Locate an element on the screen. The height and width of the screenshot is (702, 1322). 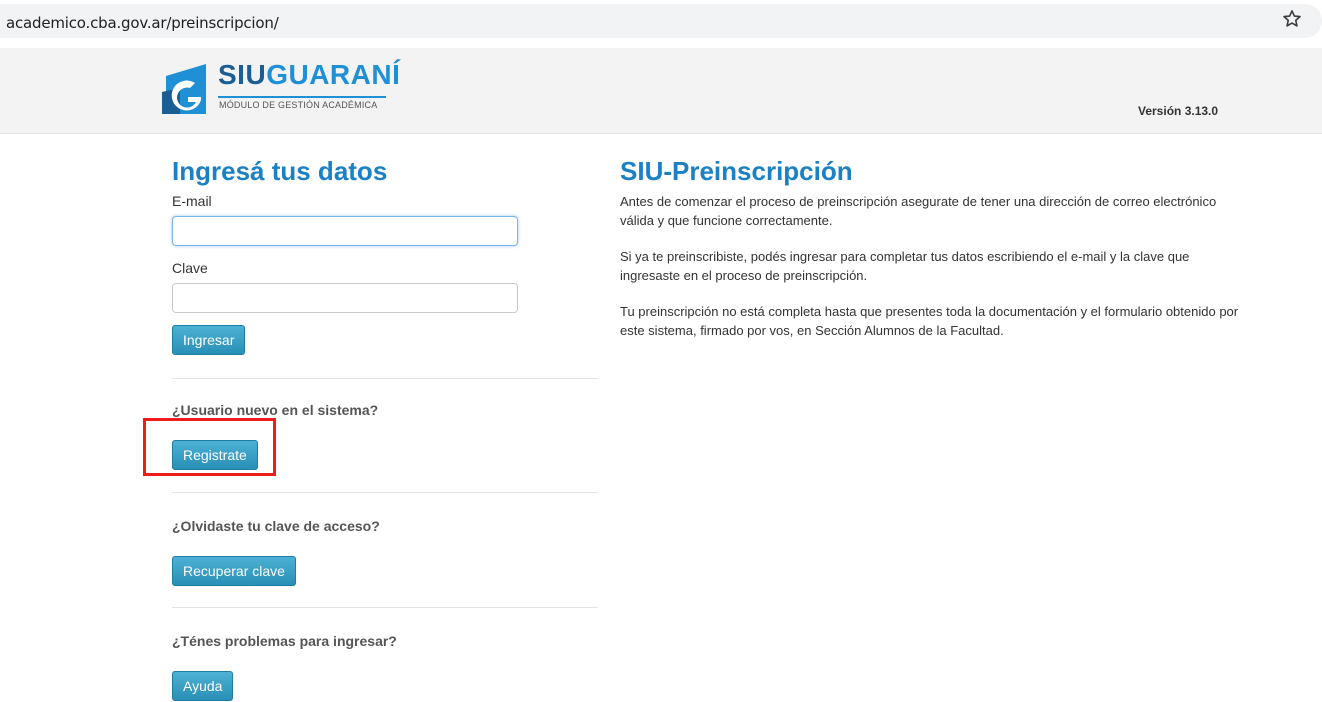
logo-subtitle: MÓDULO DE GESTIÓN ACADÉMICA is located at coordinates (298, 105).